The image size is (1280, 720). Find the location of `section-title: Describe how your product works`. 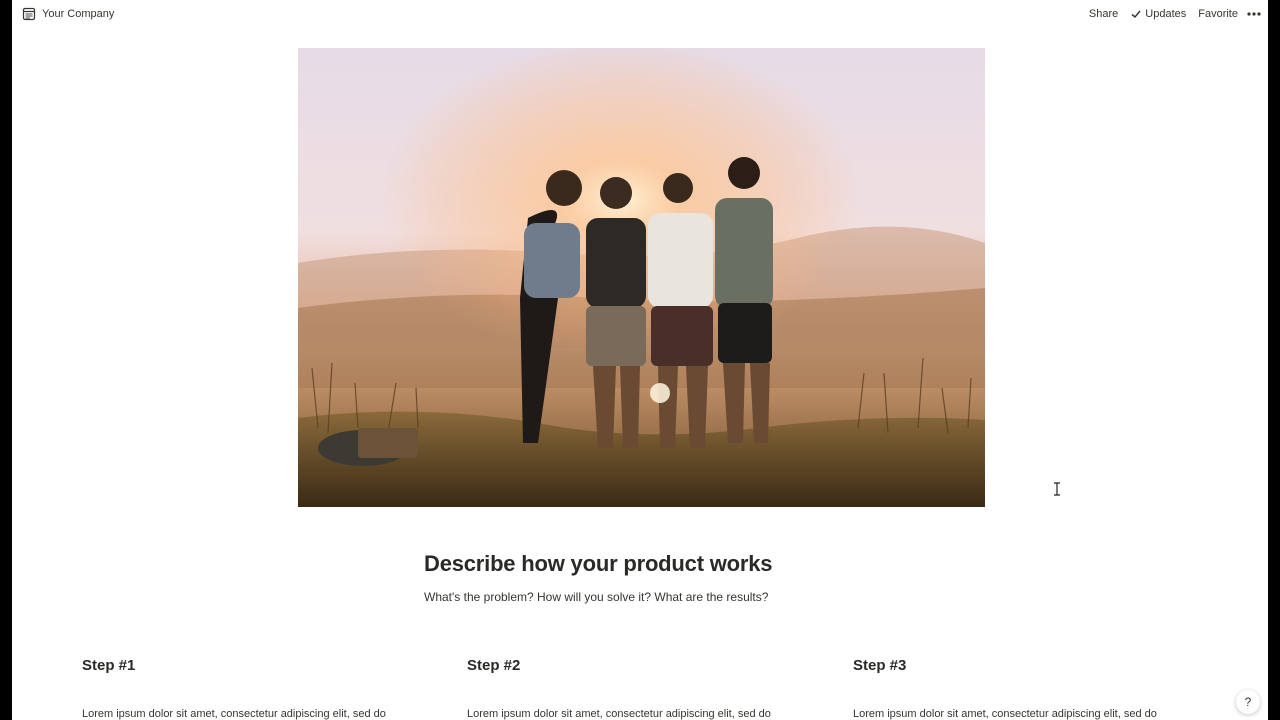

section-title: Describe how your product works is located at coordinates (598, 564).